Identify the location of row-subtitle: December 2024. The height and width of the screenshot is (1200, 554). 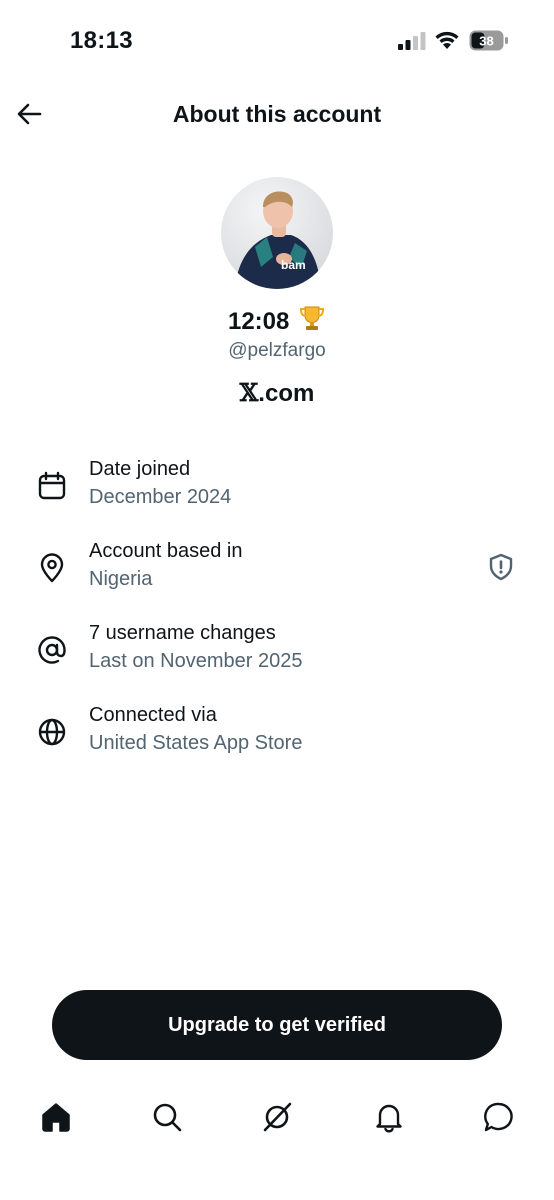
(160, 497).